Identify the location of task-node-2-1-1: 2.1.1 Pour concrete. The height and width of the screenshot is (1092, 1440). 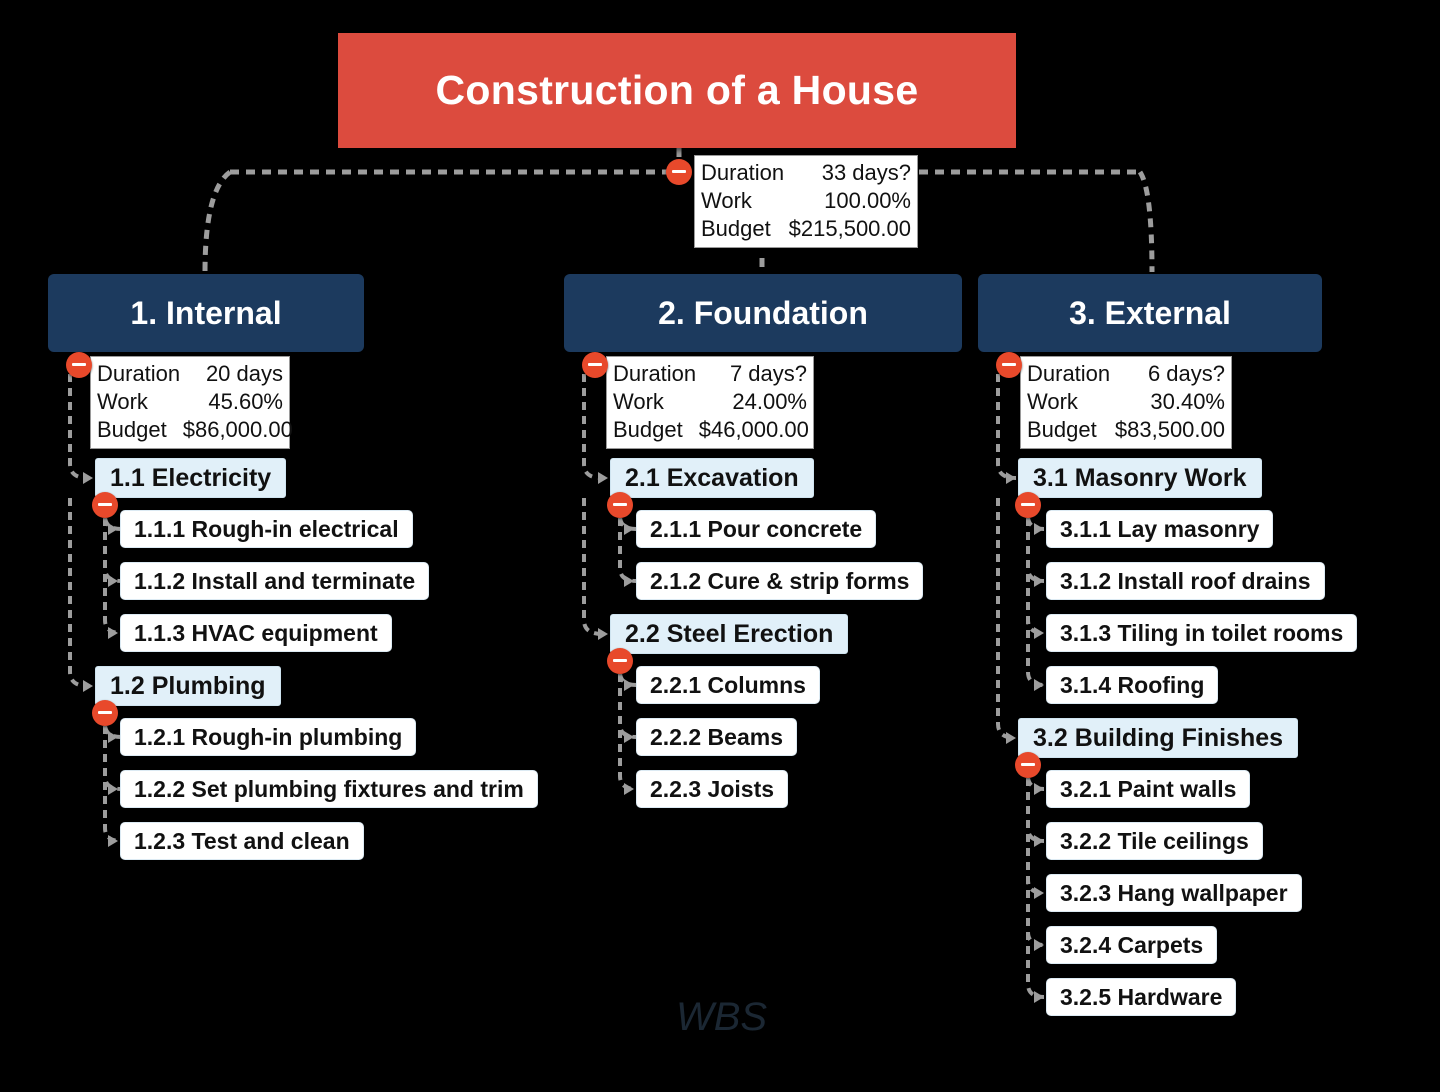
(756, 529).